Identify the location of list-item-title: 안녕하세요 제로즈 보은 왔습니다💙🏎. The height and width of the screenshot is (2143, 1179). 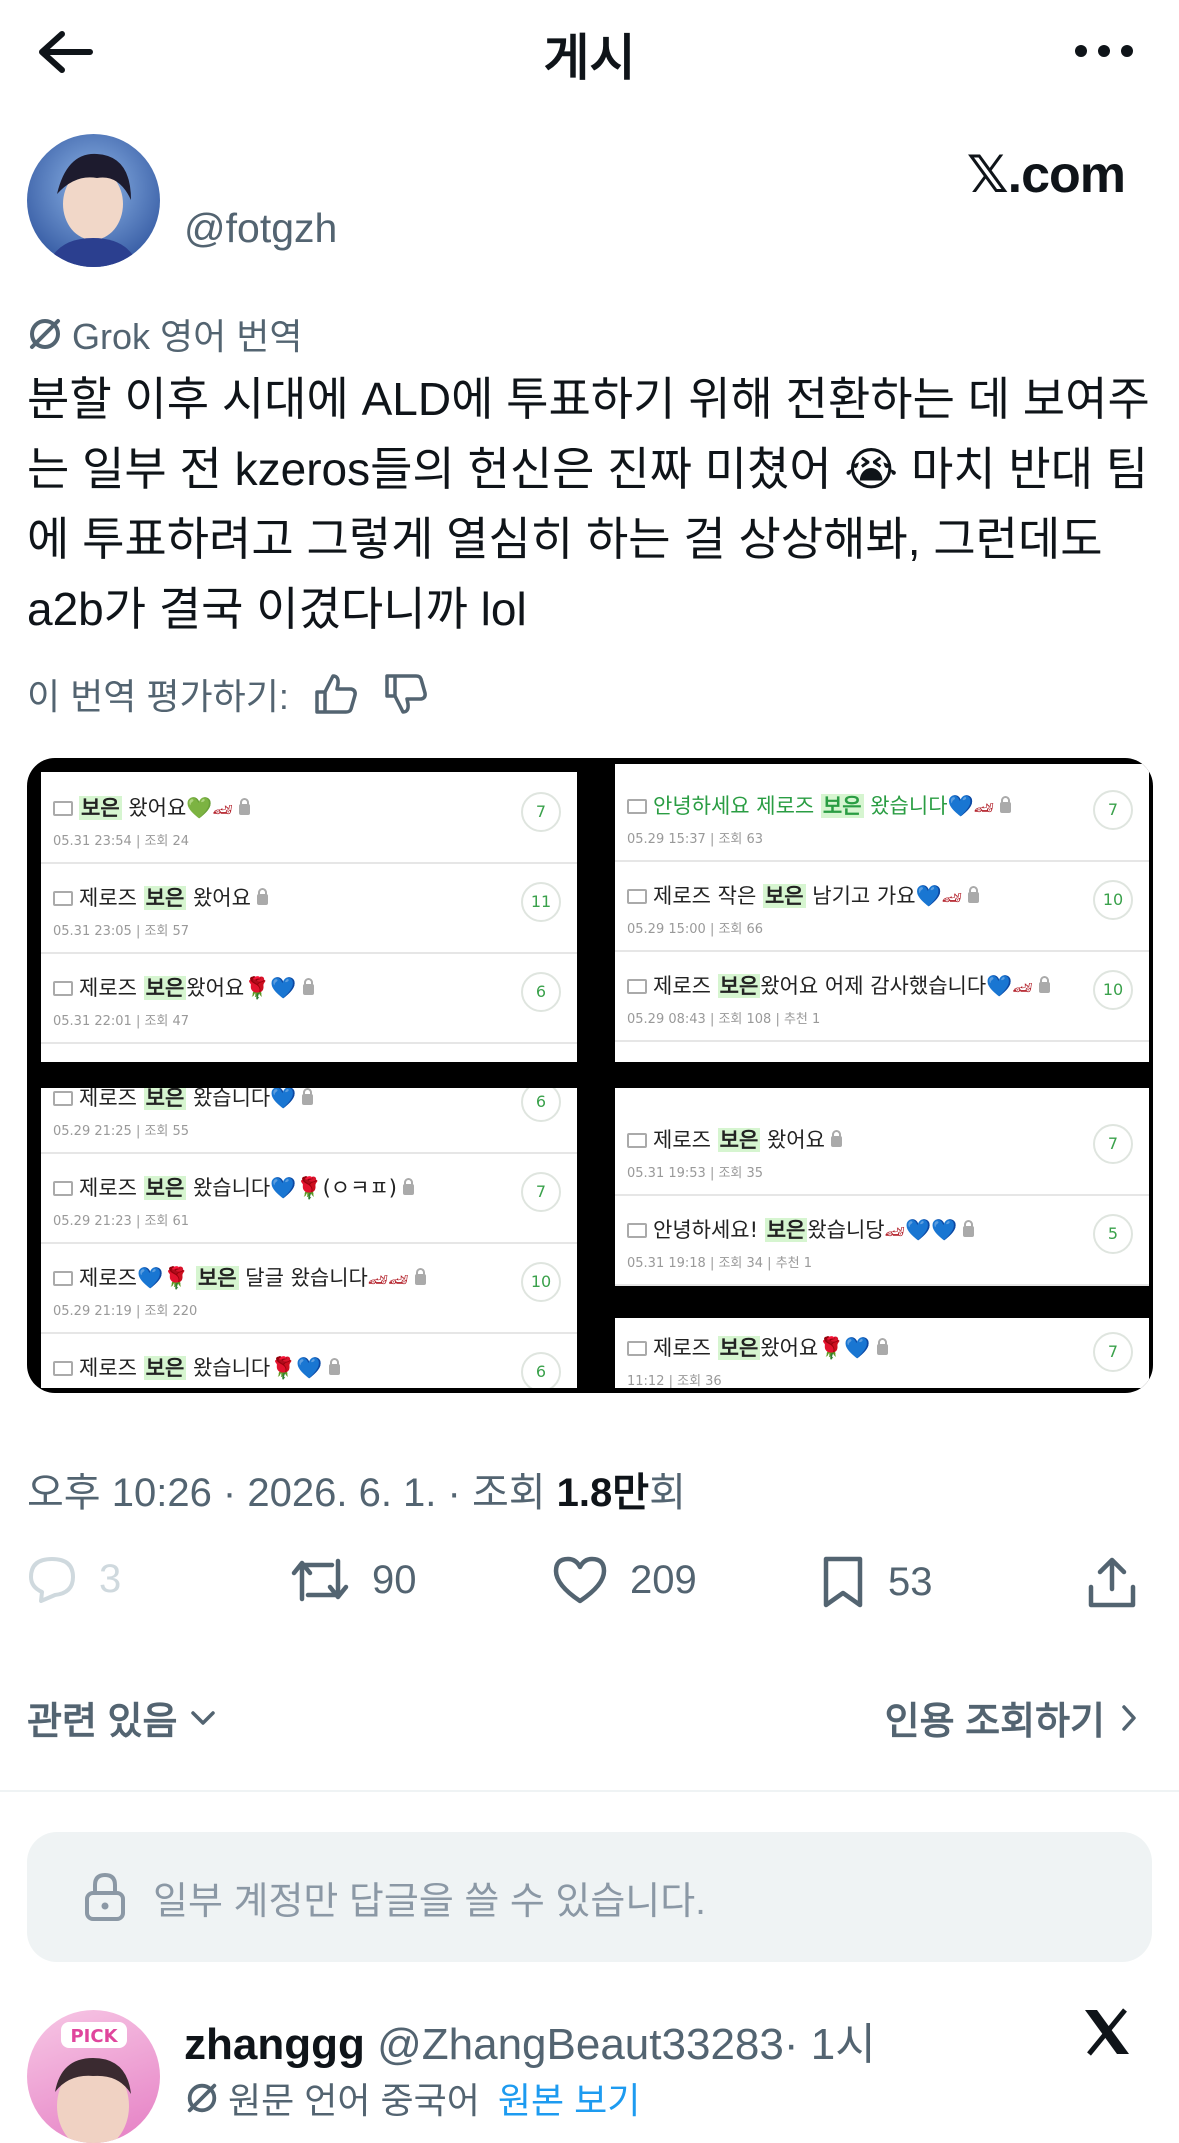
(819, 805).